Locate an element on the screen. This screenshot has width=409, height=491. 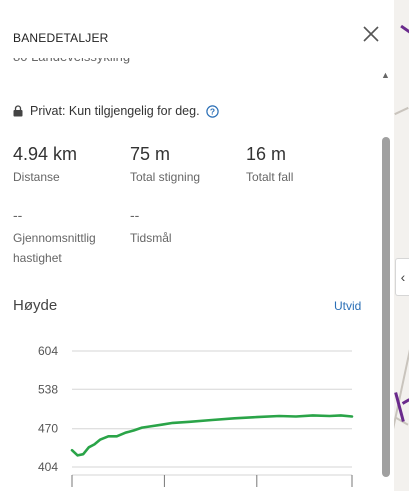
privacy-row: Privat: Kun tilgjengelig for deg. ? is located at coordinates (116, 111).